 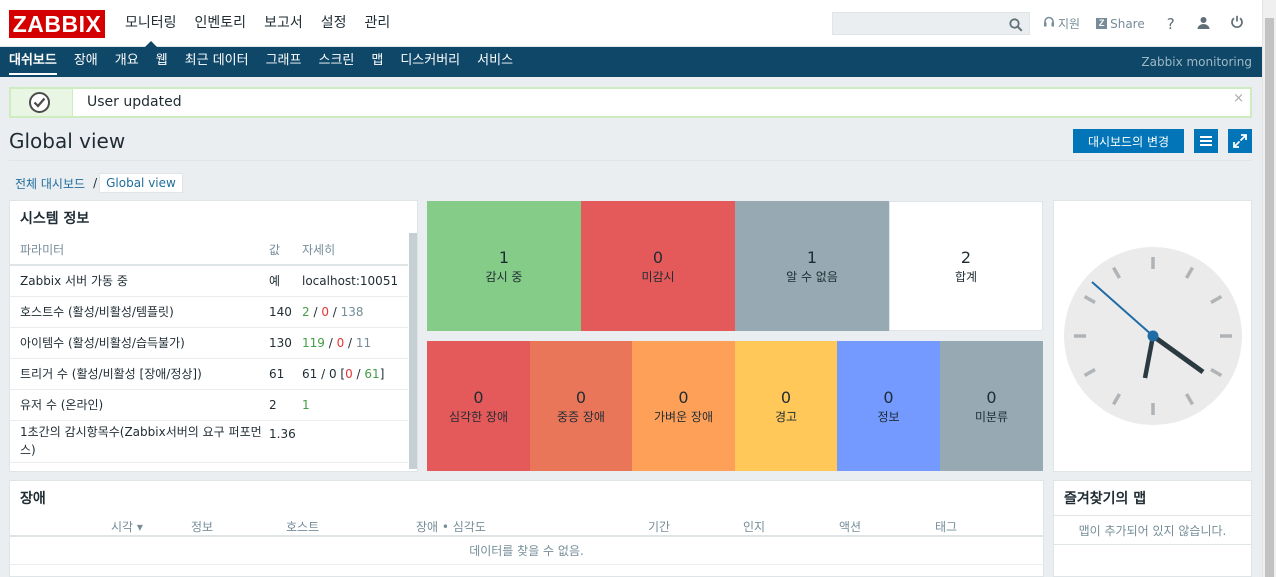 I want to click on value-cell: 2, so click(x=285, y=405).